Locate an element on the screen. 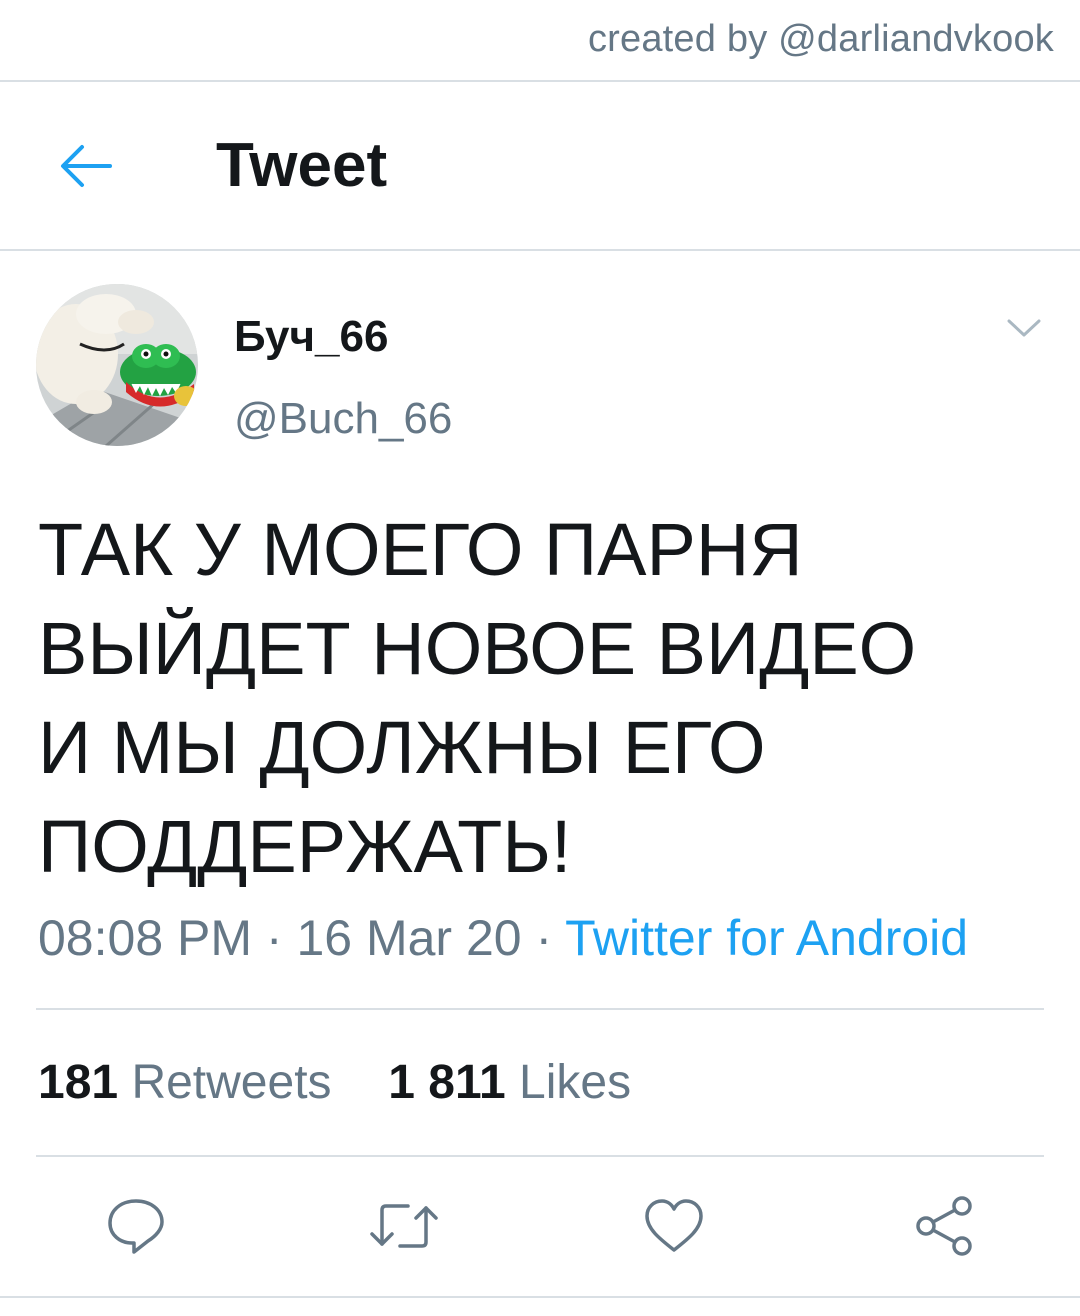 This screenshot has width=1080, height=1316. retweet-icon is located at coordinates (404, 1226).